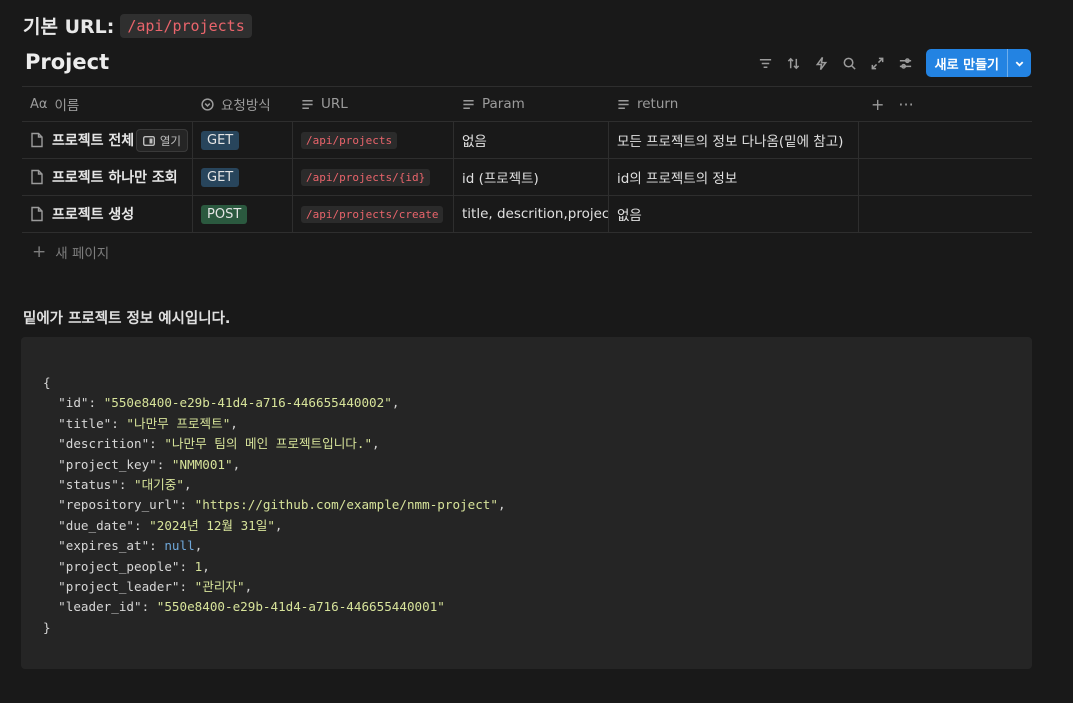 Image resolution: width=1073 pixels, height=703 pixels. I want to click on code-open-brace: {, so click(47, 382).